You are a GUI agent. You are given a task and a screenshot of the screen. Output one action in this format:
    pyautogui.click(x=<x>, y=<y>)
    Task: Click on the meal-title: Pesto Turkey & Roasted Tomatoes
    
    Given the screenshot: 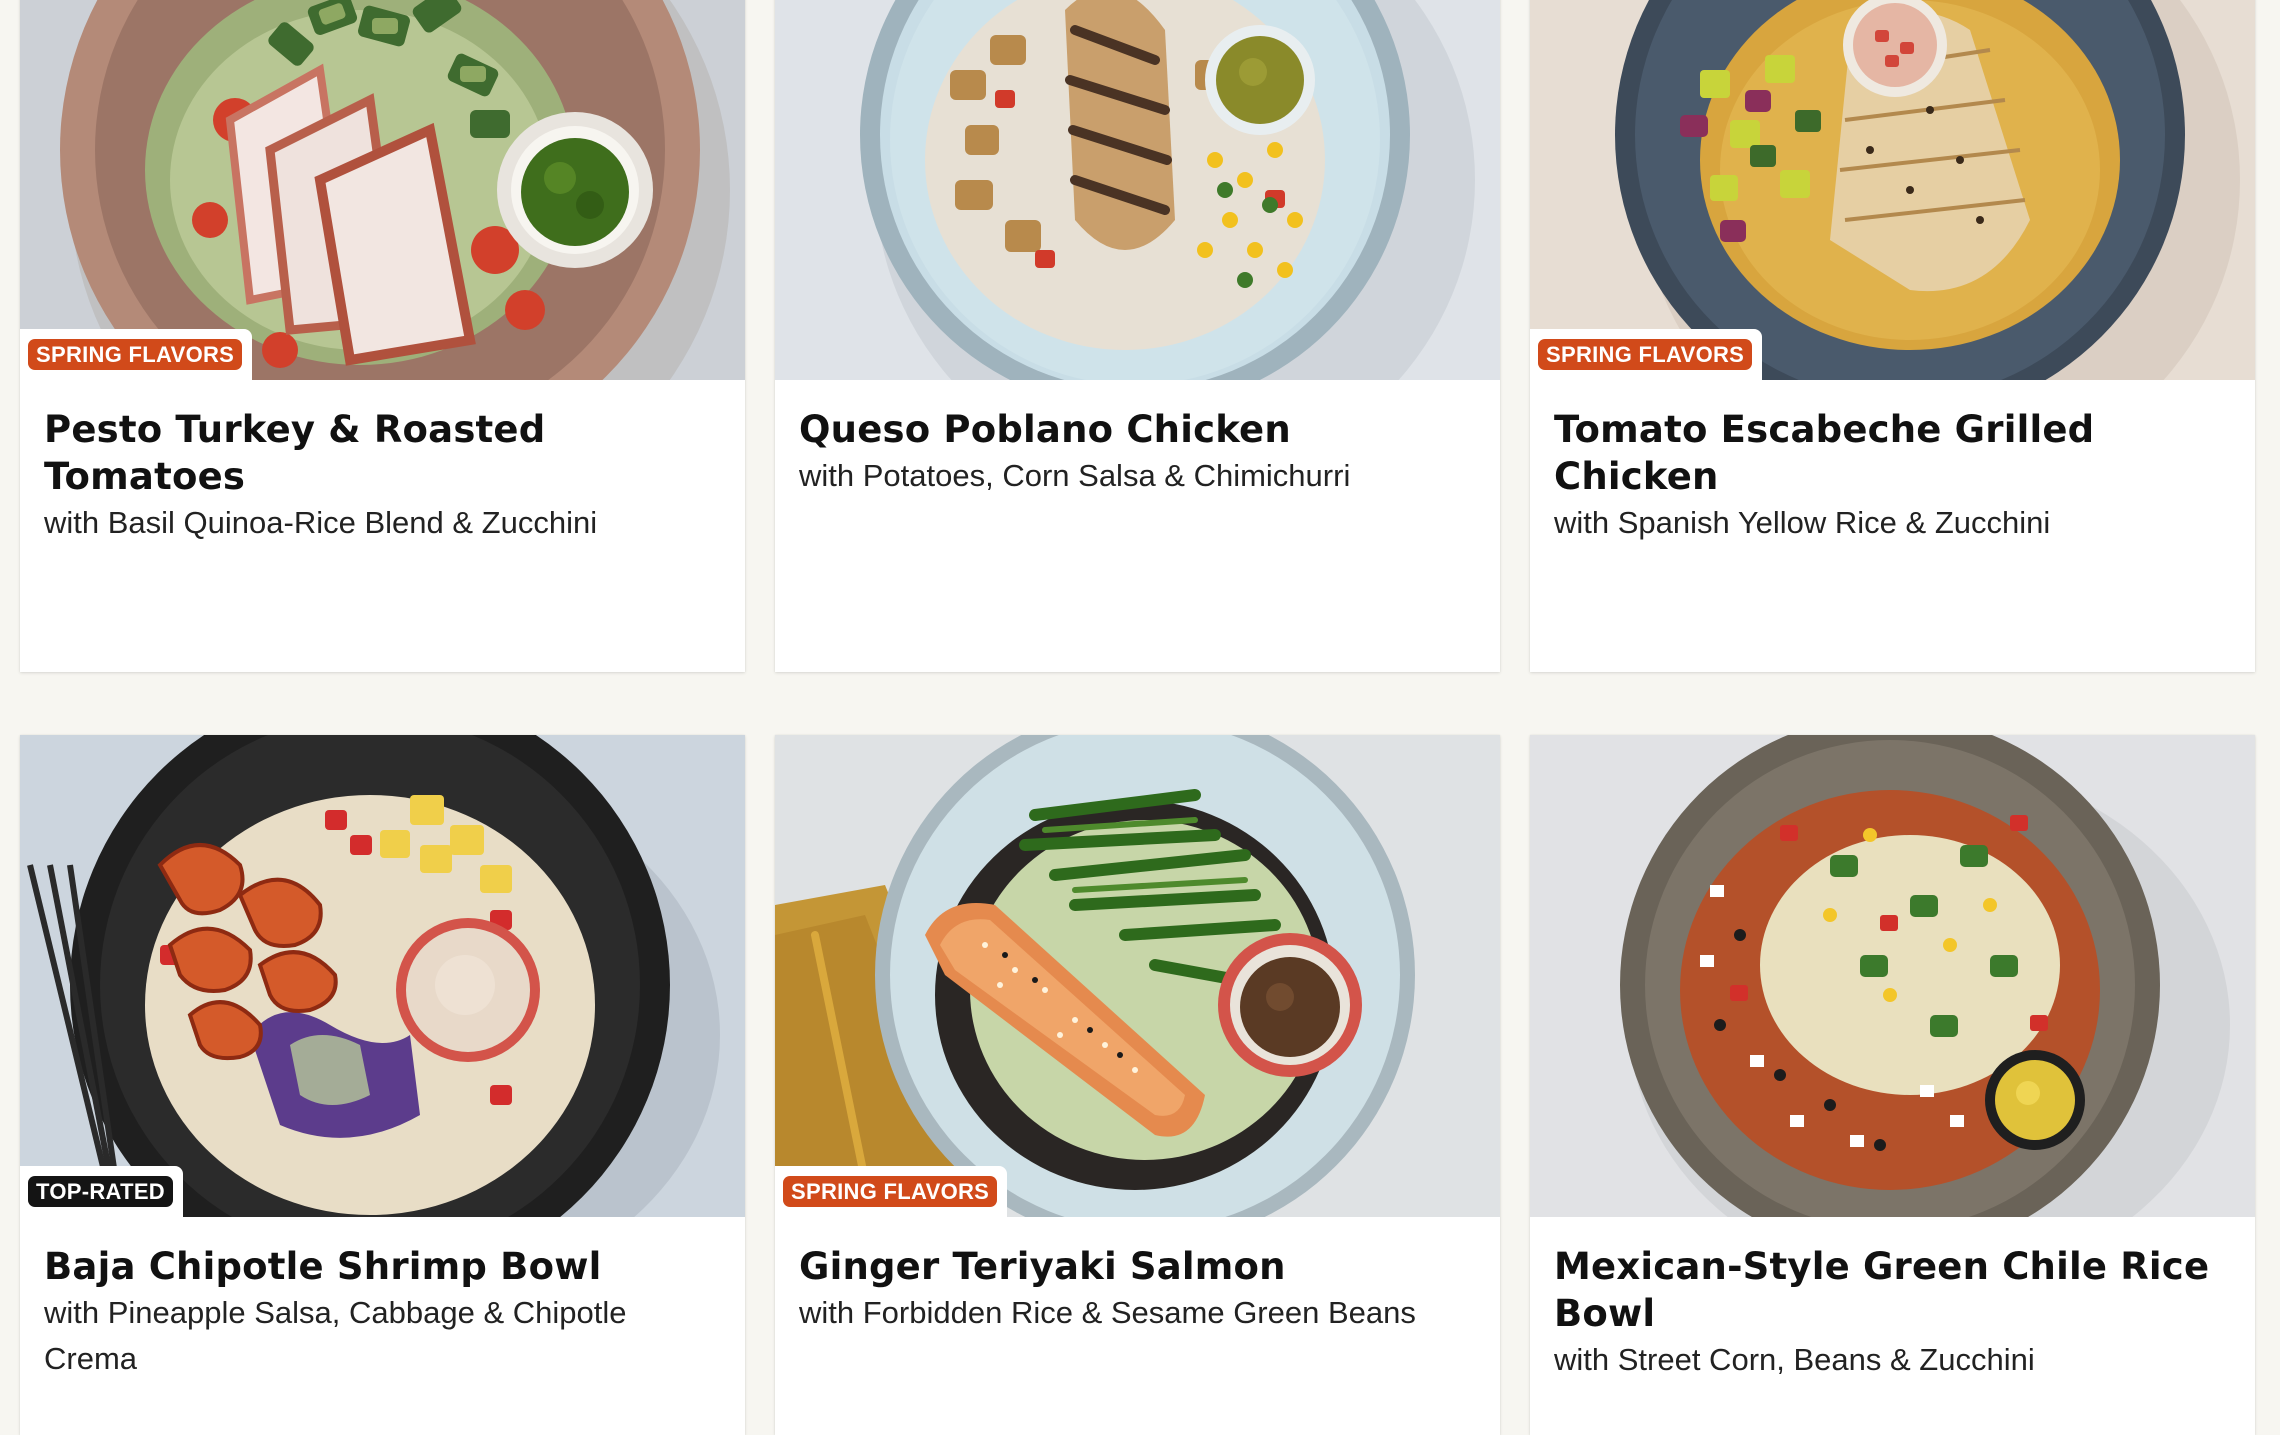 What is the action you would take?
    pyautogui.click(x=382, y=453)
    